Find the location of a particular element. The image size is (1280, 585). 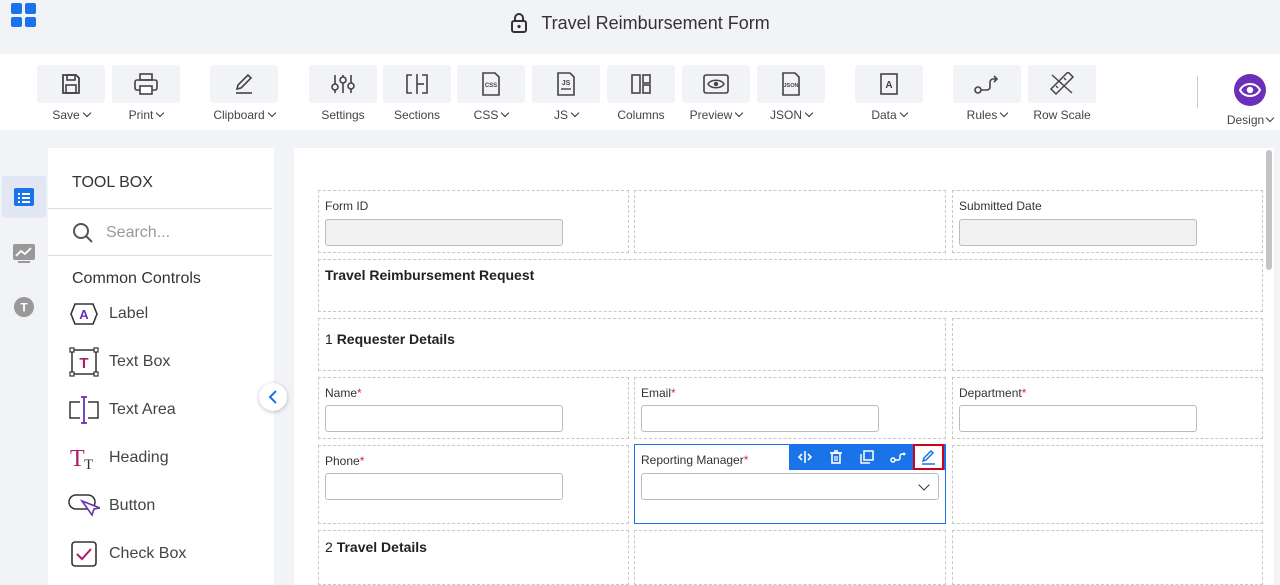

svg-text: JS is located at coordinates (566, 83).